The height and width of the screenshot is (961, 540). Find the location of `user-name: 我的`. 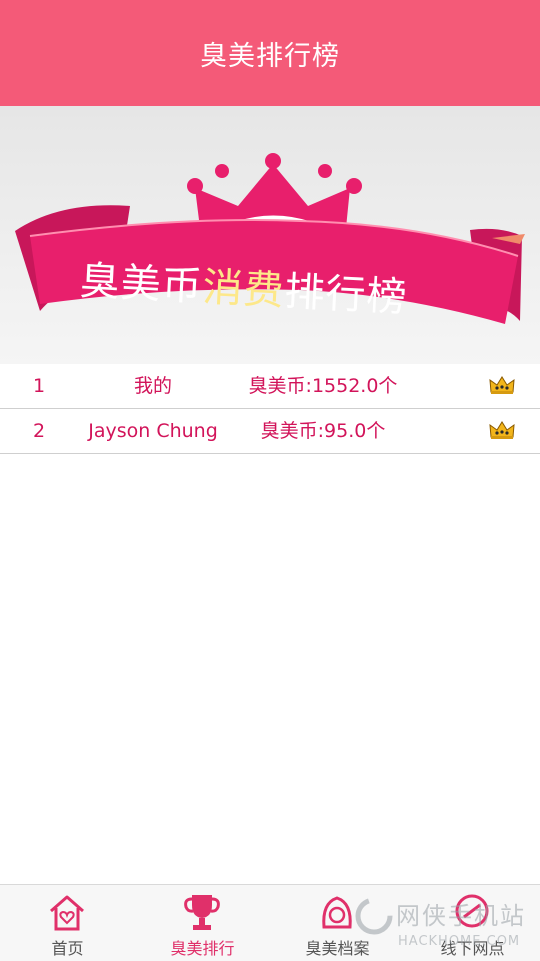

user-name: 我的 is located at coordinates (152, 386).